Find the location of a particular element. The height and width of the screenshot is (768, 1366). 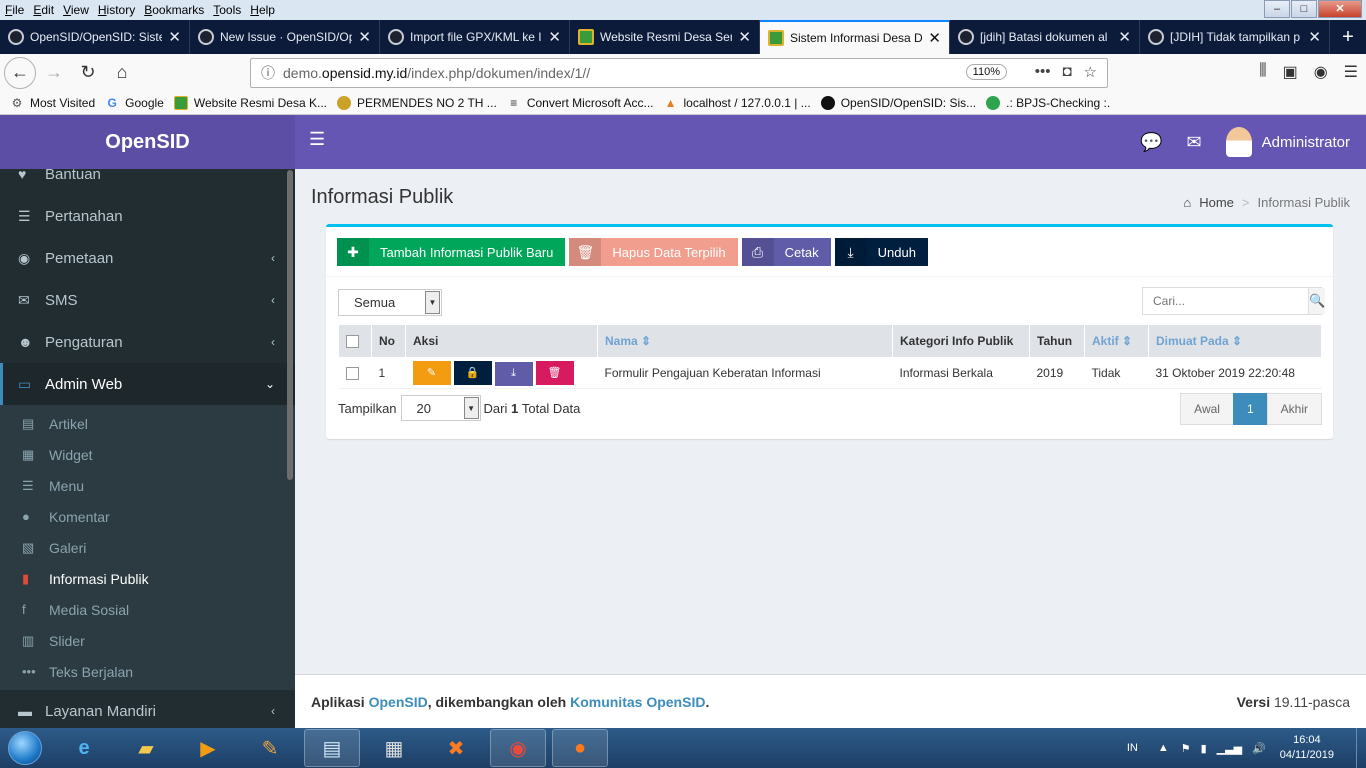

browser-tab: OpenSID/OpenSID: Sistem ✕ is located at coordinates (95, 37).